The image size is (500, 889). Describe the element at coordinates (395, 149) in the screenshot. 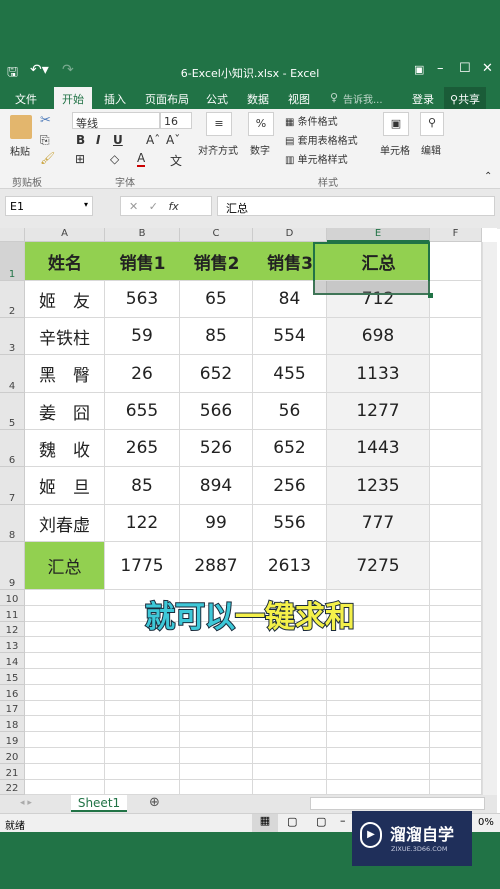

I see `cells-button: 单元格` at that location.